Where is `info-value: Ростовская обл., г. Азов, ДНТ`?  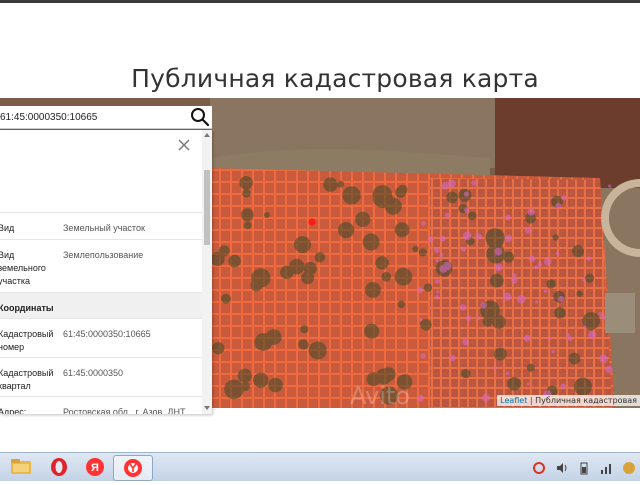
info-value: Ростовская обл., г. Азов, ДНТ is located at coordinates (124, 410).